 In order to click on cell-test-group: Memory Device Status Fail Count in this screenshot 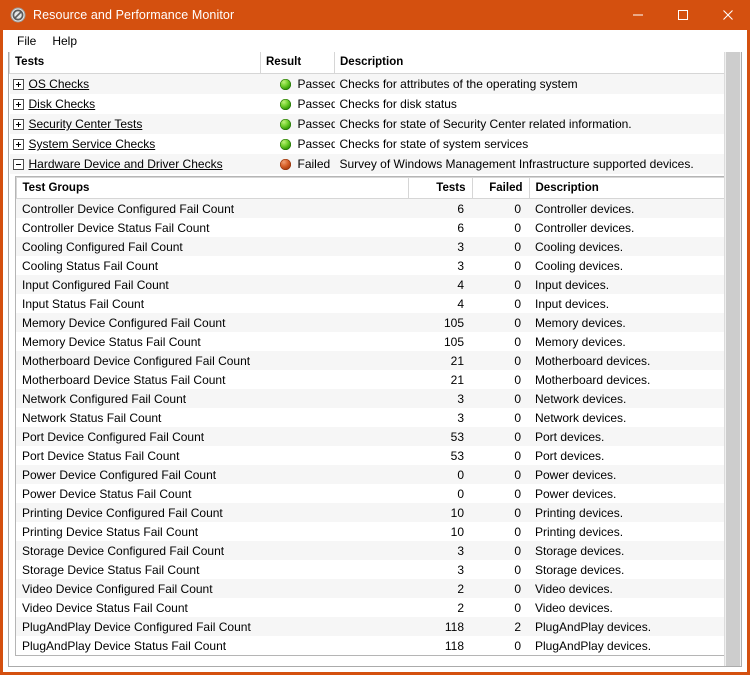, I will do `click(212, 341)`.